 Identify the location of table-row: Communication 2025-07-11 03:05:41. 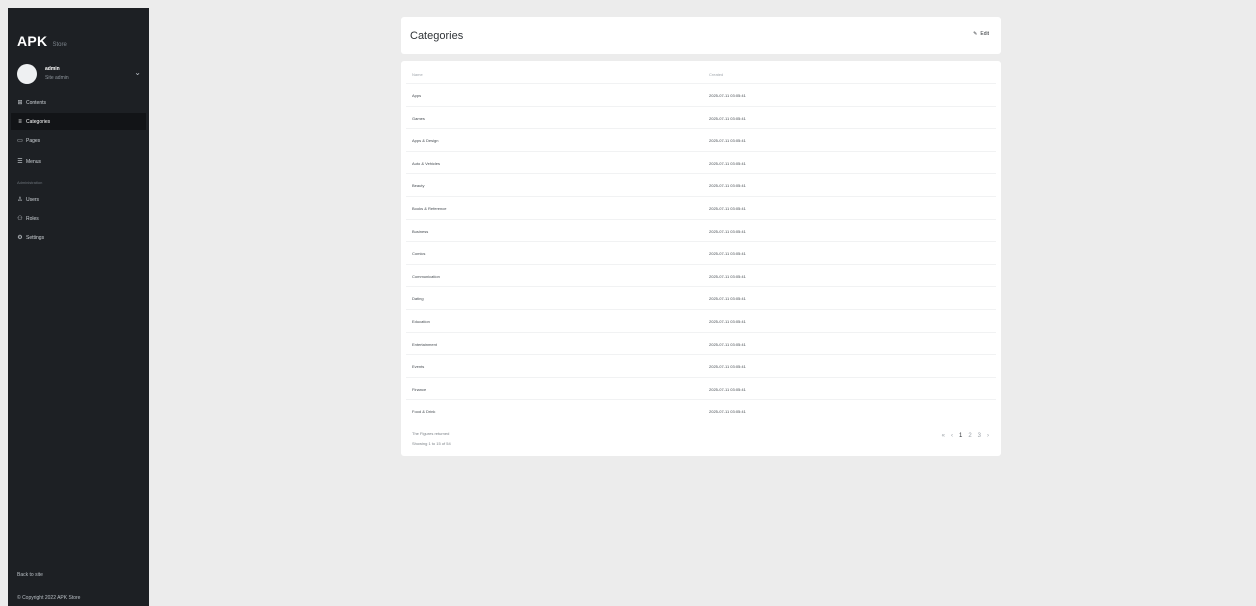
(701, 275).